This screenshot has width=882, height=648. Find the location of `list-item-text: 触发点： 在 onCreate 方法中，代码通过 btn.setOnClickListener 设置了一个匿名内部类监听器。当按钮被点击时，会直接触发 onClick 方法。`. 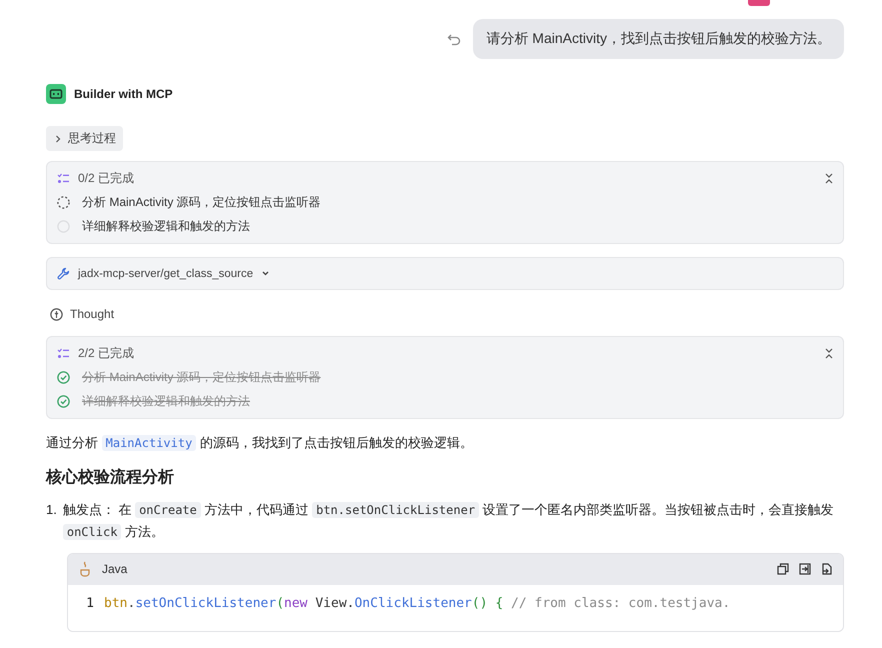

list-item-text: 触发点： 在 onCreate 方法中，代码通过 btn.setOnClickListener 设置了一个匿名内部类监听器。当按钮被点击时，会直接触发 onClick 方法。 is located at coordinates (448, 521).